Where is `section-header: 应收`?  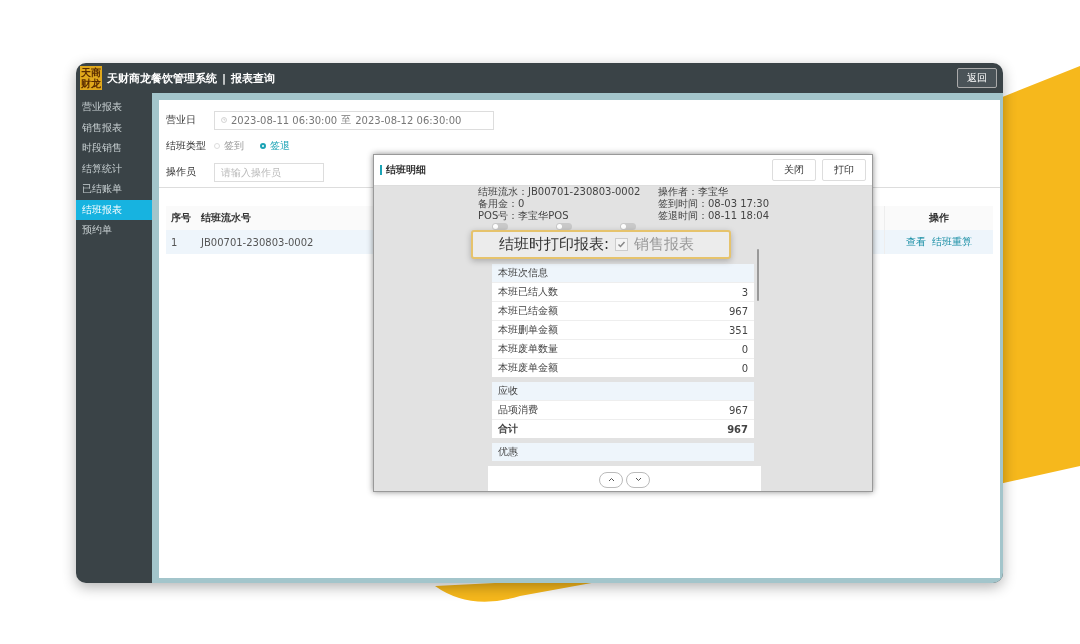 section-header: 应收 is located at coordinates (623, 391).